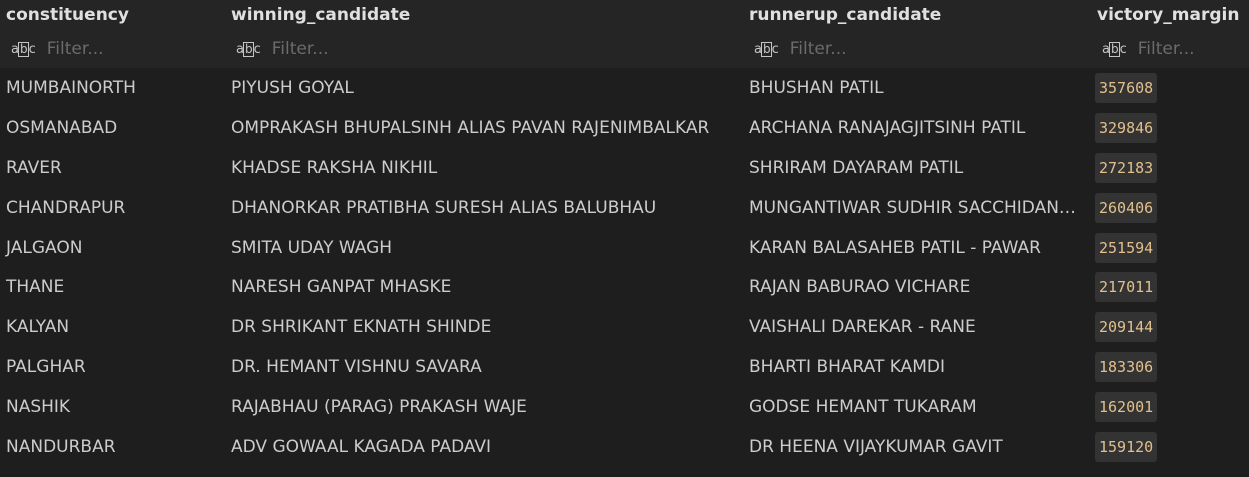 This screenshot has width=1249, height=477. Describe the element at coordinates (292, 87) in the screenshot. I see `cell-winning-candidate: PIYUSH GOYAL` at that location.